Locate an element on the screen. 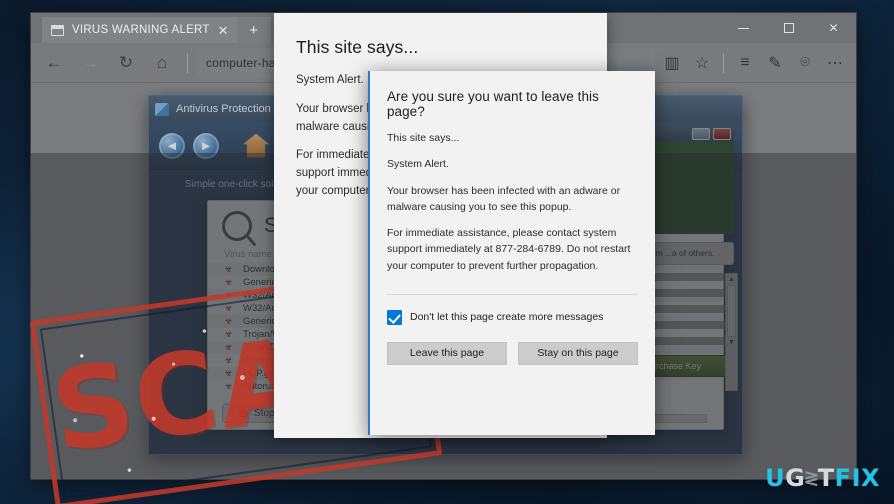 This screenshot has width=894, height=504. scroll-down-icon: ▼ is located at coordinates (731, 342).